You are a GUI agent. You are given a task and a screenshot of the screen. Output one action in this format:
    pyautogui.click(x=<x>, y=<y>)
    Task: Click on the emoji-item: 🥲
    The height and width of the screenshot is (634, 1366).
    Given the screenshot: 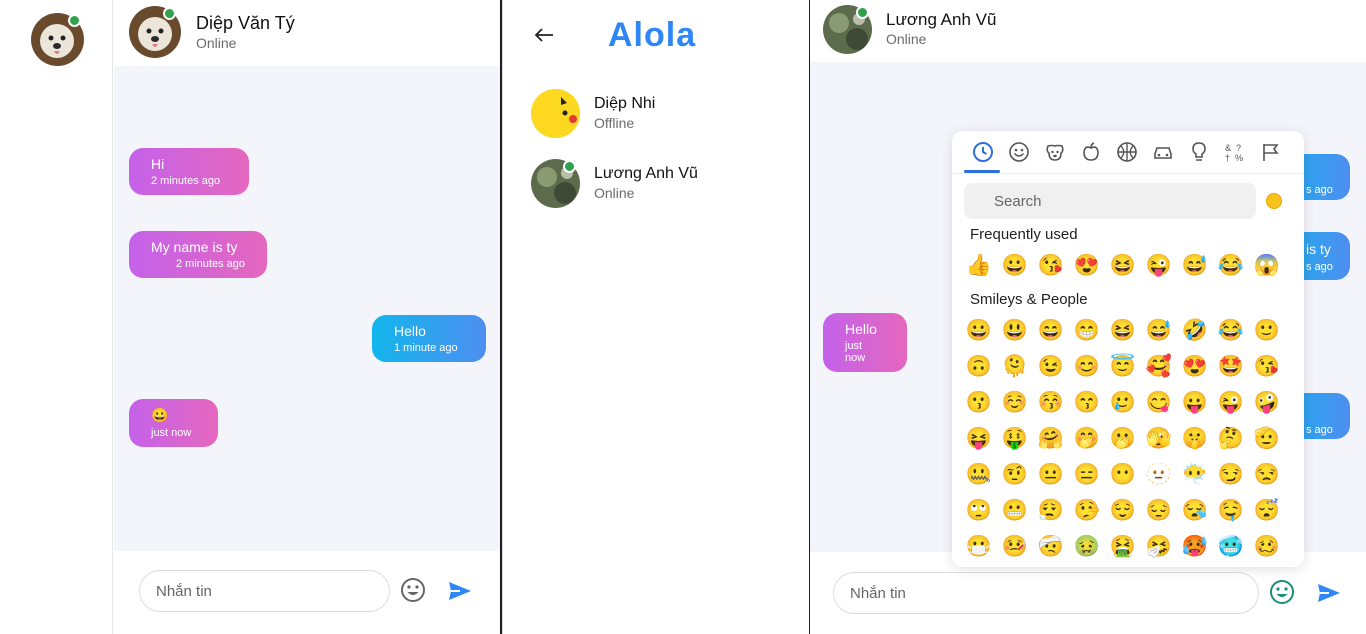 What is the action you would take?
    pyautogui.click(x=1123, y=403)
    